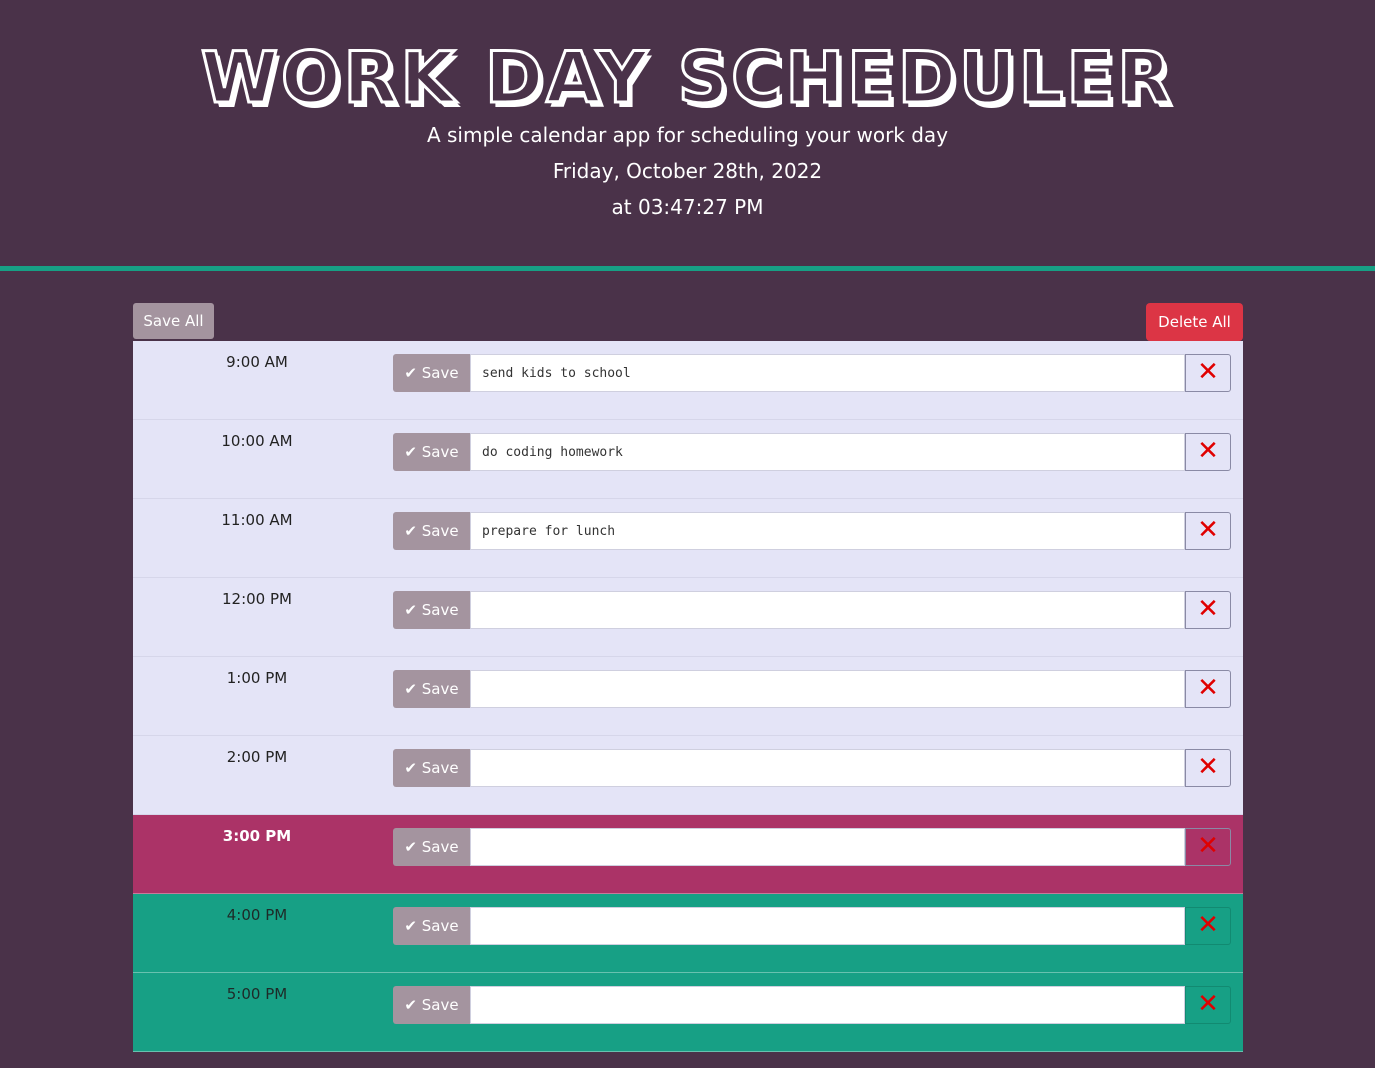 This screenshot has width=1375, height=1068. Describe the element at coordinates (257, 520) in the screenshot. I see `hour-label: 11:00 AM` at that location.